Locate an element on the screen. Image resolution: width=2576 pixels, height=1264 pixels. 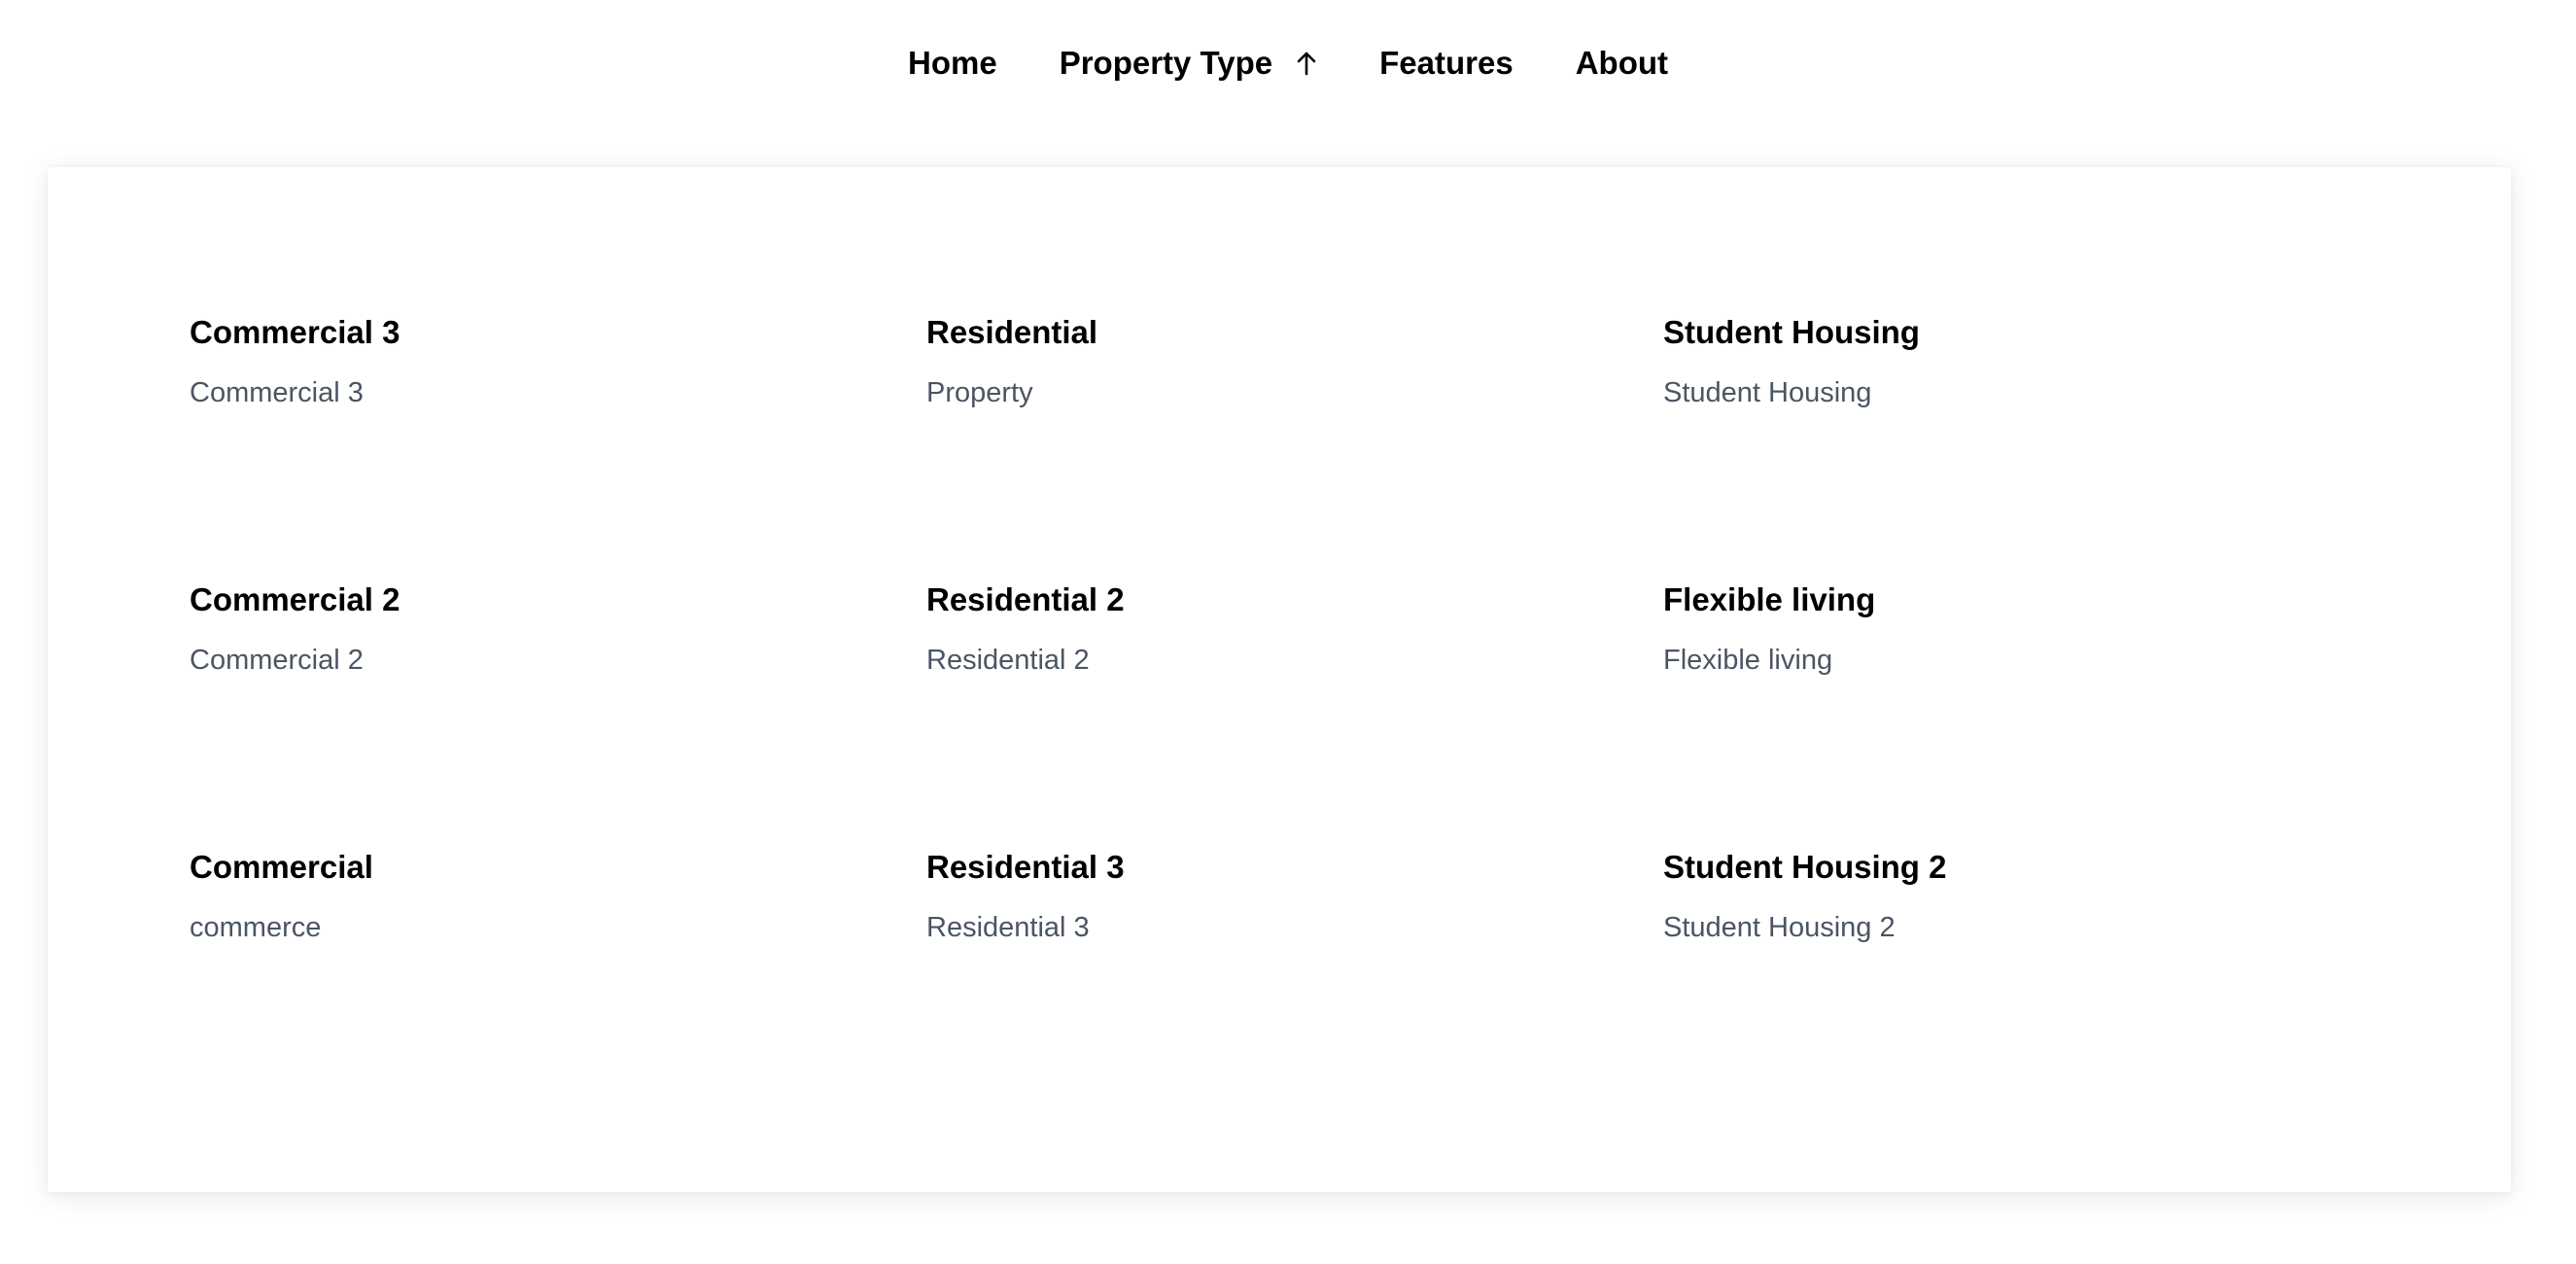
nav-property-type-label: Property Type is located at coordinates (1166, 63).